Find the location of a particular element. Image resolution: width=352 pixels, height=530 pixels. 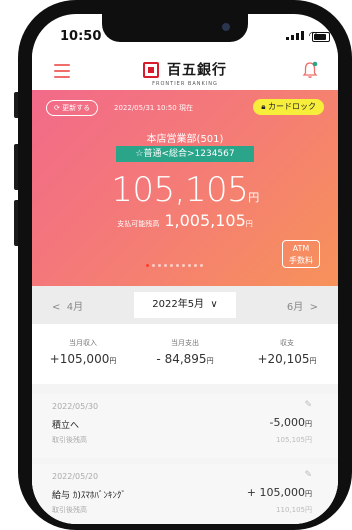

atm-label: ATM is located at coordinates (301, 248).